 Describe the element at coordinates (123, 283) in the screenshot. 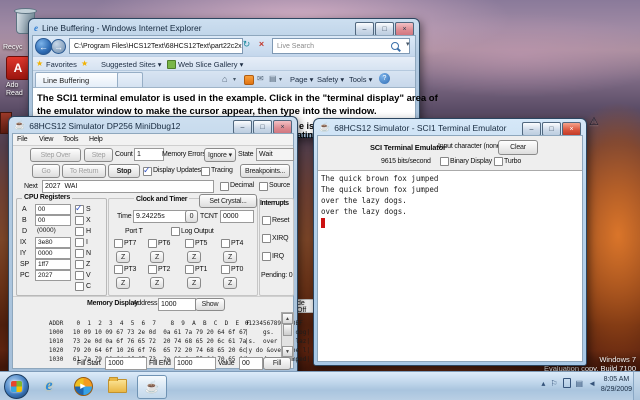

I see `pt3-z-button: Z` at that location.